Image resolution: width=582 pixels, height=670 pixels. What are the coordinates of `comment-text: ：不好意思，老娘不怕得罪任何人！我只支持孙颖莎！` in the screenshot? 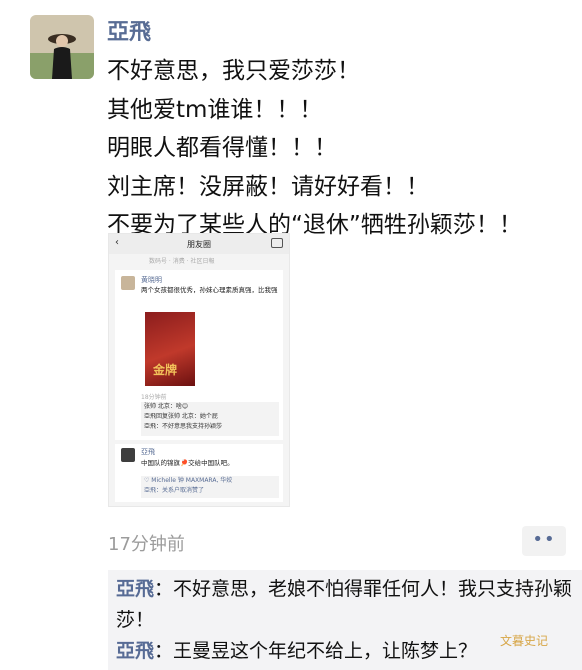 It's located at (344, 604).